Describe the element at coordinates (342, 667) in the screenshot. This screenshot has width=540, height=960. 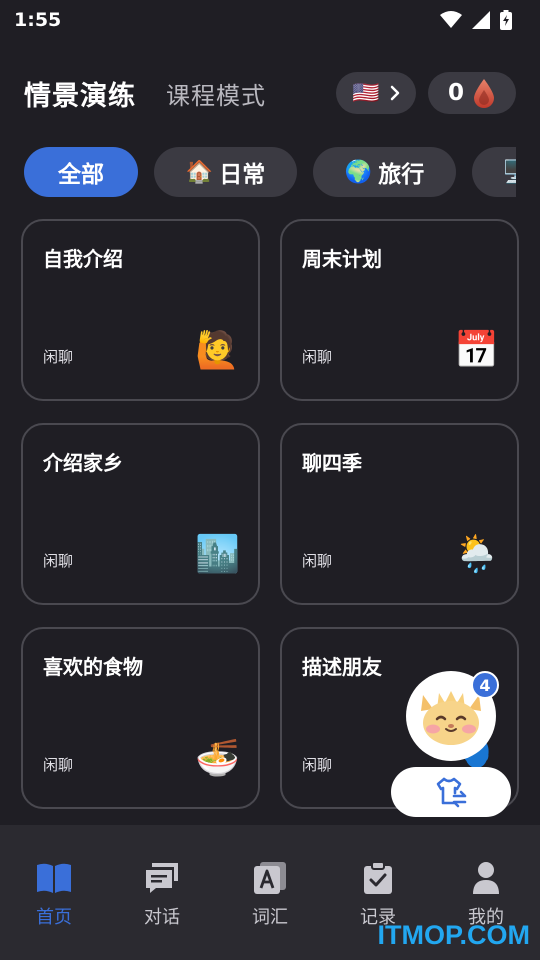
I see `card-title: 描述朋友` at that location.